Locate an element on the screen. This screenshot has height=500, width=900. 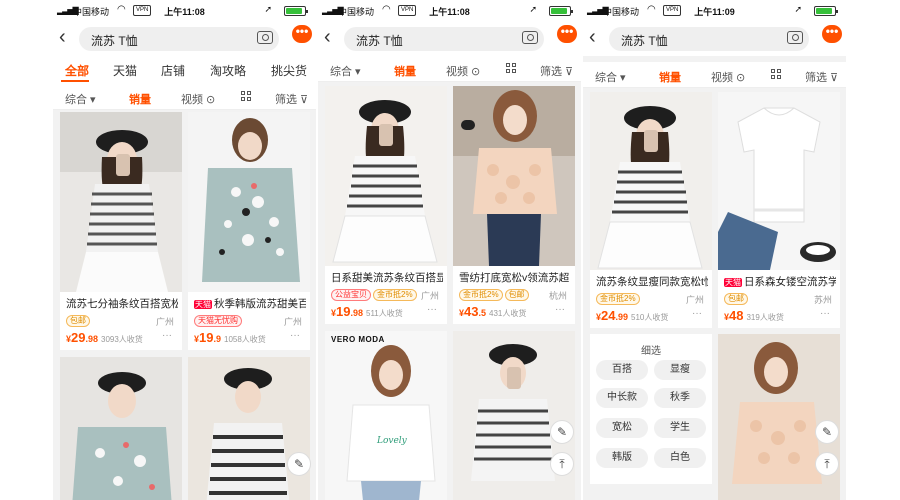
tab-picks: 挑尖货 is located at coordinates (289, 70).